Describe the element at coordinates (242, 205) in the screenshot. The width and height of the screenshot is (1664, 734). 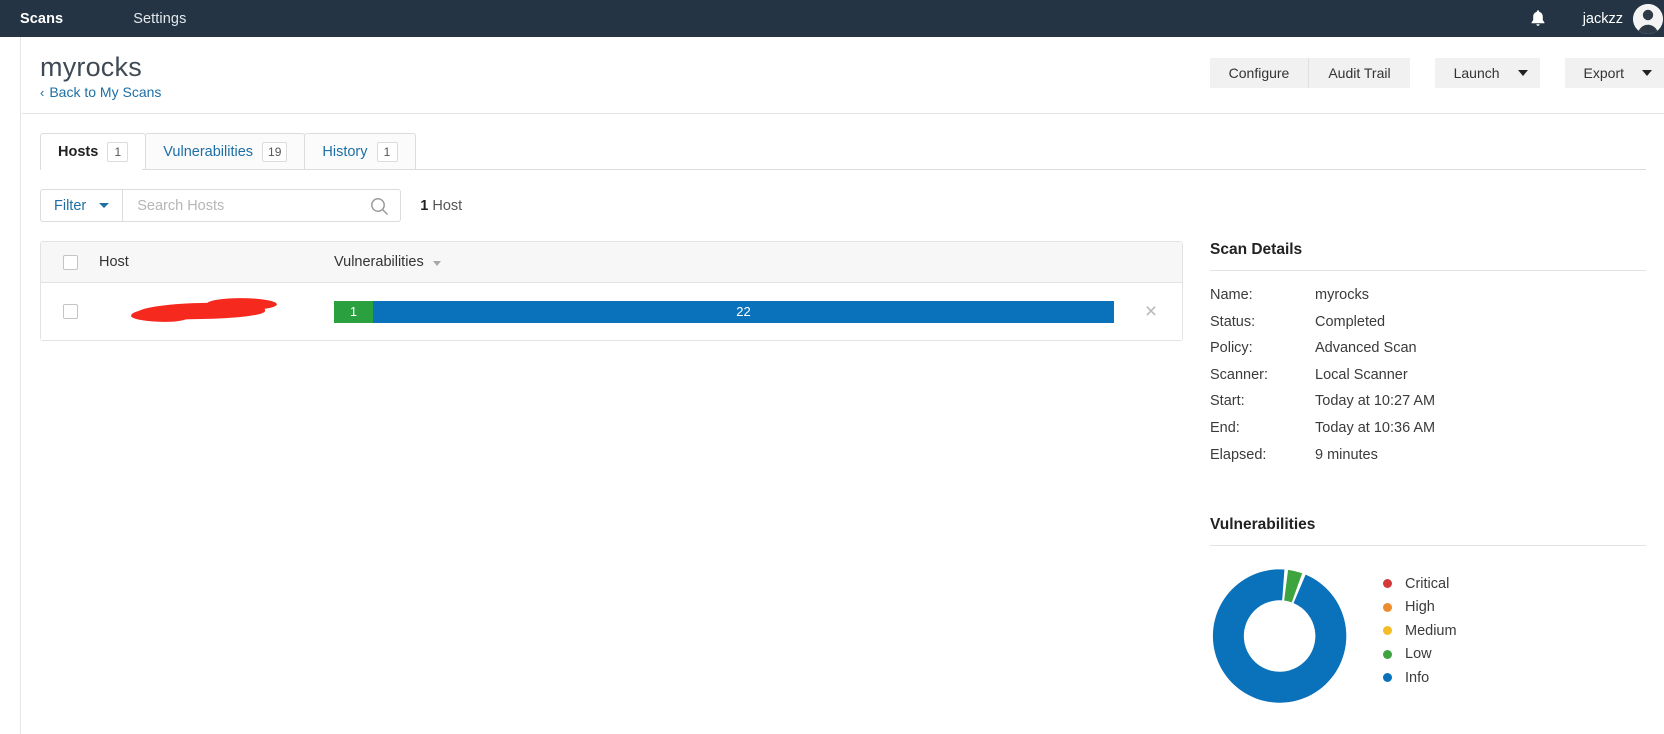
I see `search-input` at that location.